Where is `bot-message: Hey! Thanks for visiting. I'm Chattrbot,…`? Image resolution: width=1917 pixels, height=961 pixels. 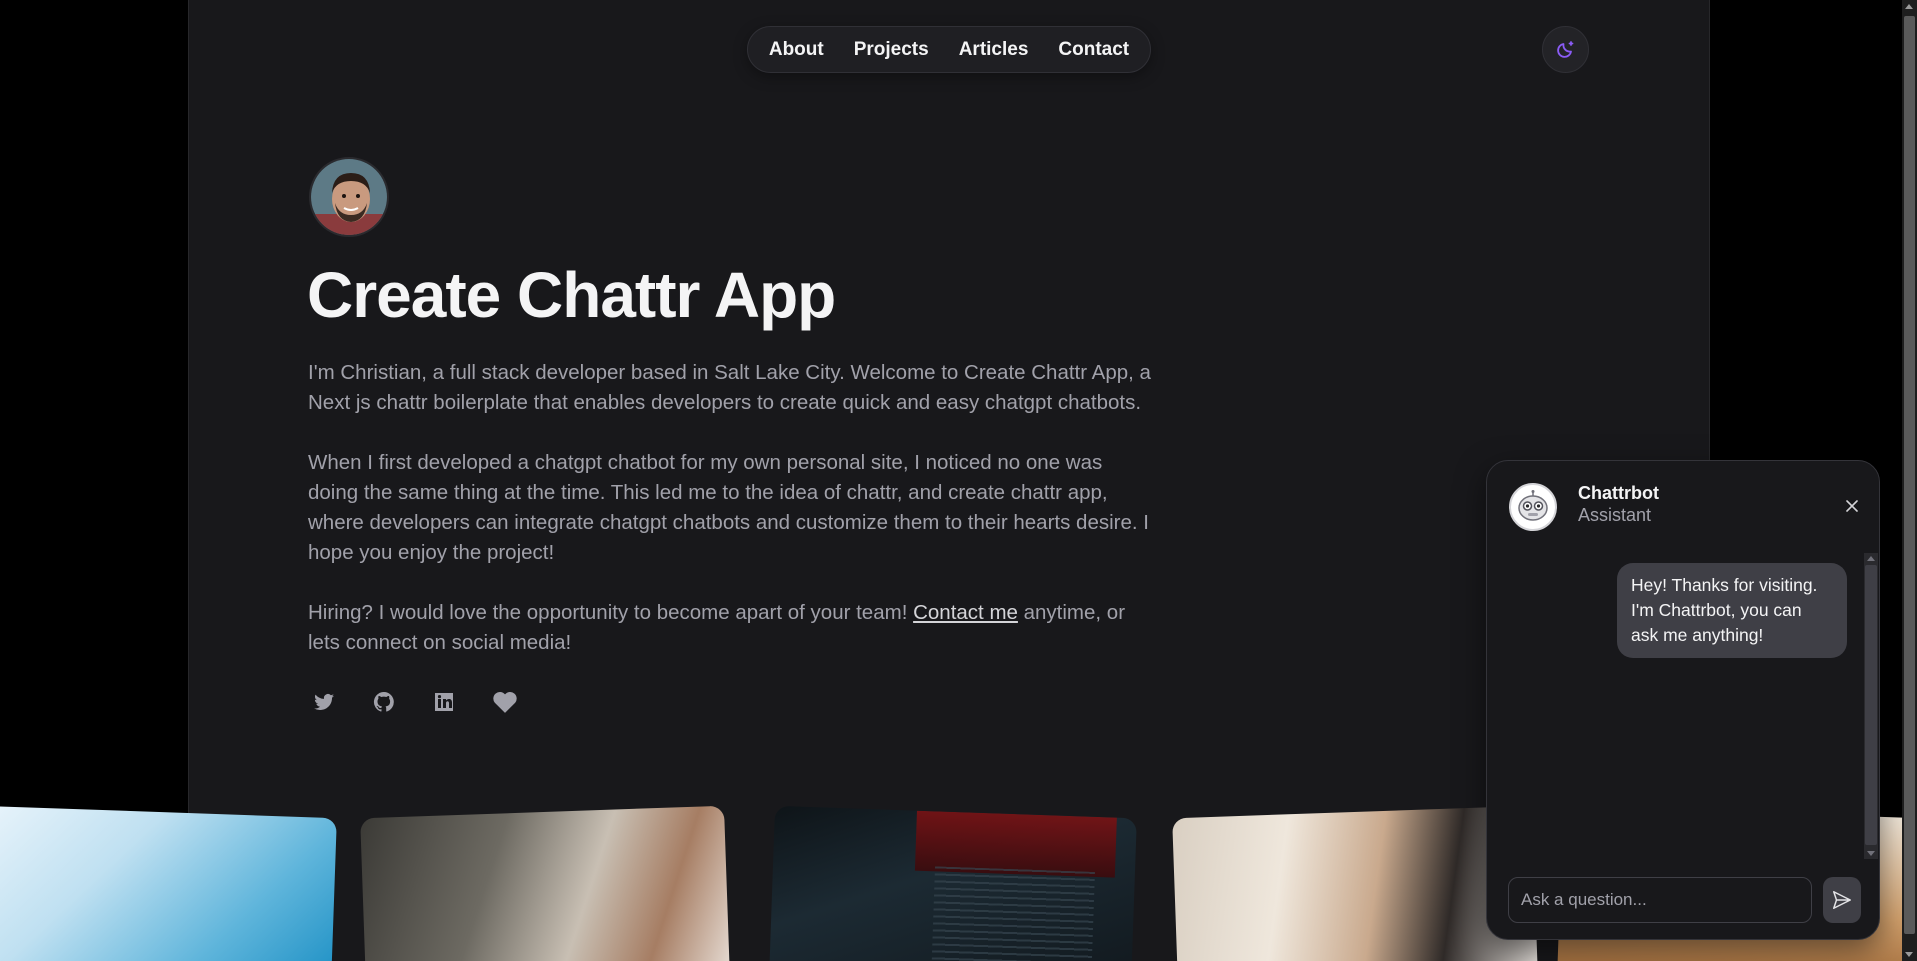 bot-message: Hey! Thanks for visiting. I'm Chattrbot,… is located at coordinates (1732, 610).